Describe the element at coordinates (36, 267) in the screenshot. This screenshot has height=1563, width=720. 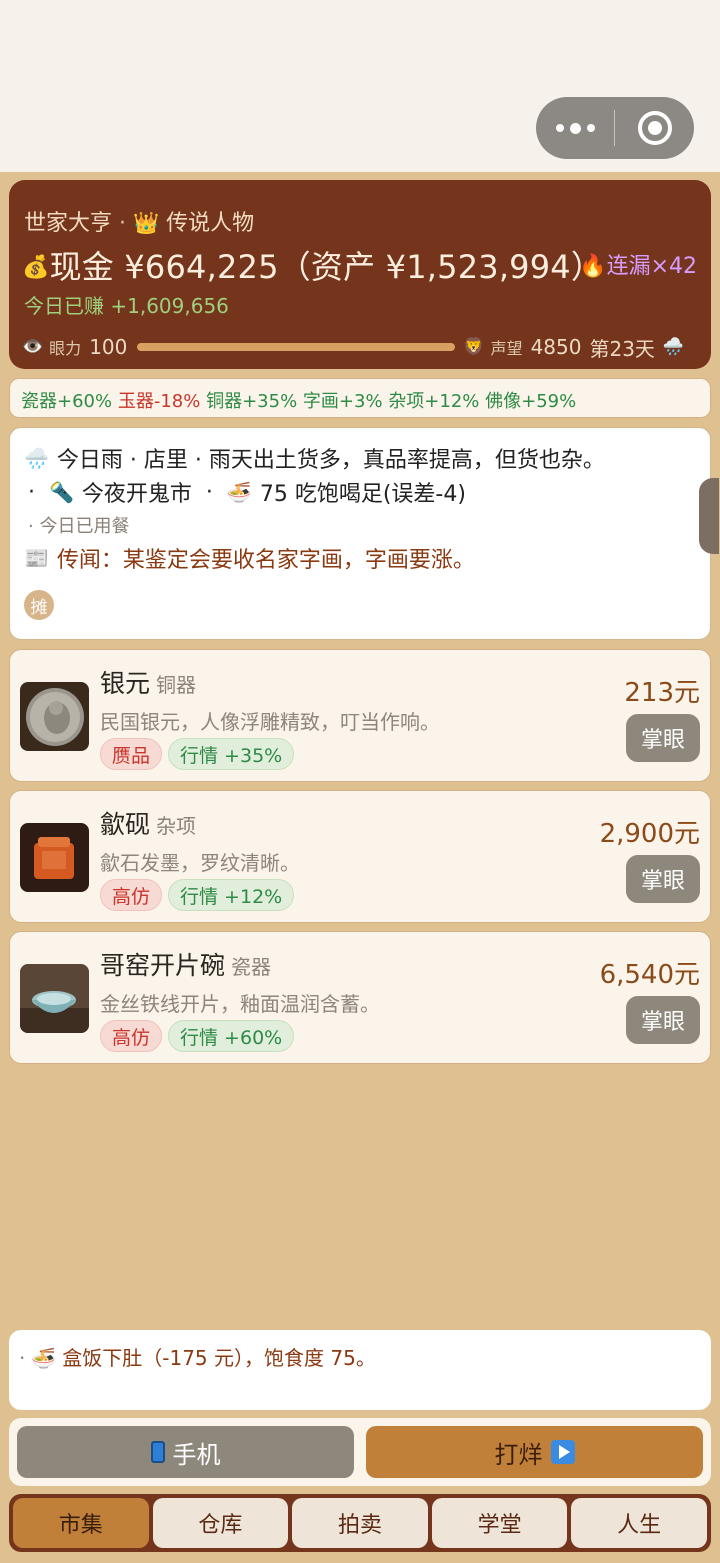
I see `money-bag-icon: 💰` at that location.